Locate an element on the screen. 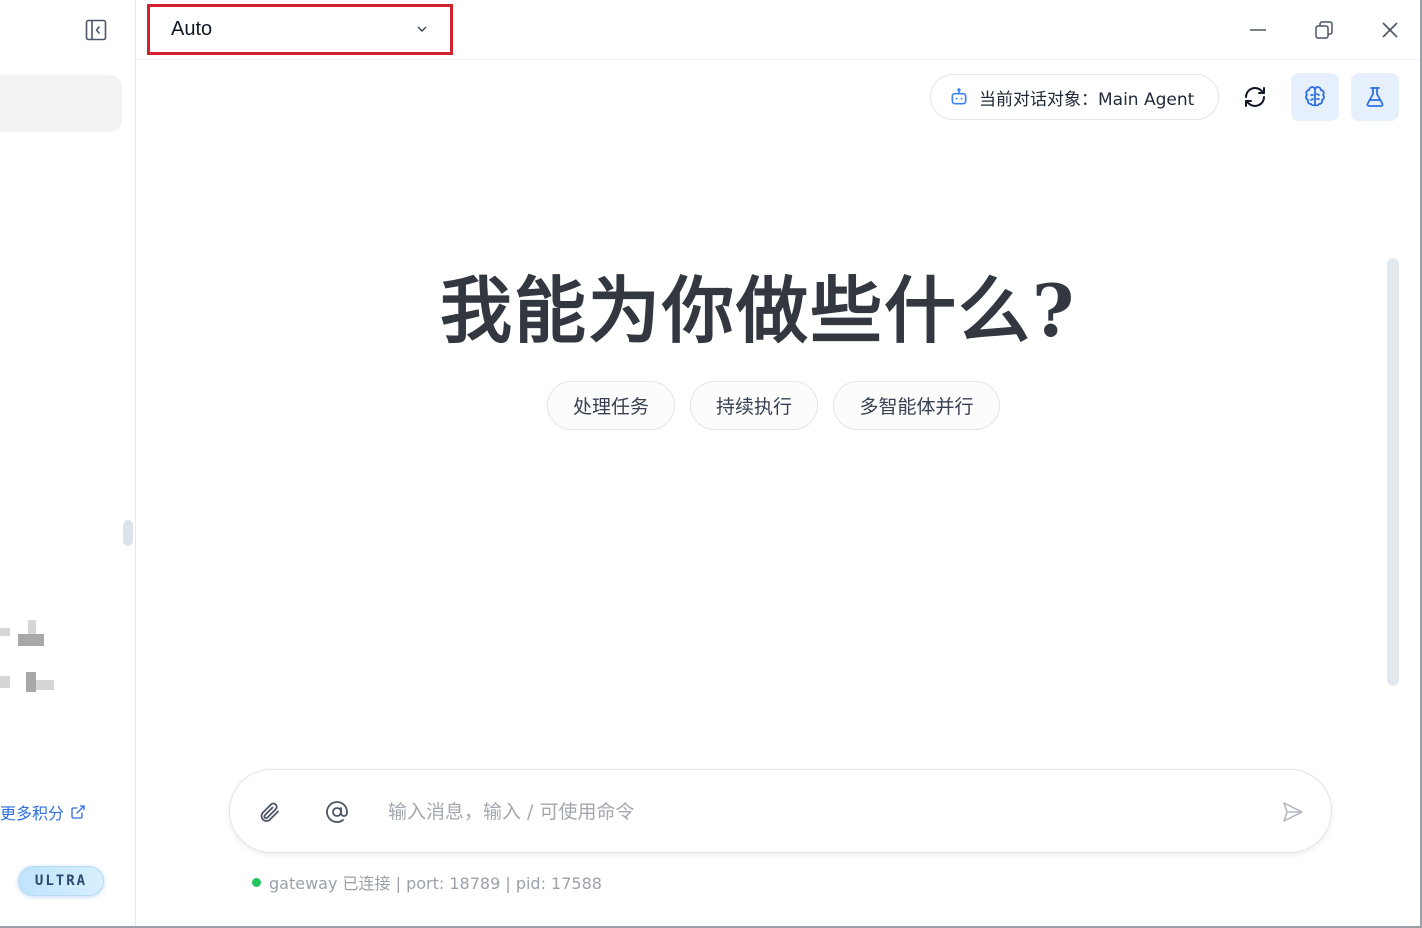  more-credits-link: 更多积分 is located at coordinates (43, 812).